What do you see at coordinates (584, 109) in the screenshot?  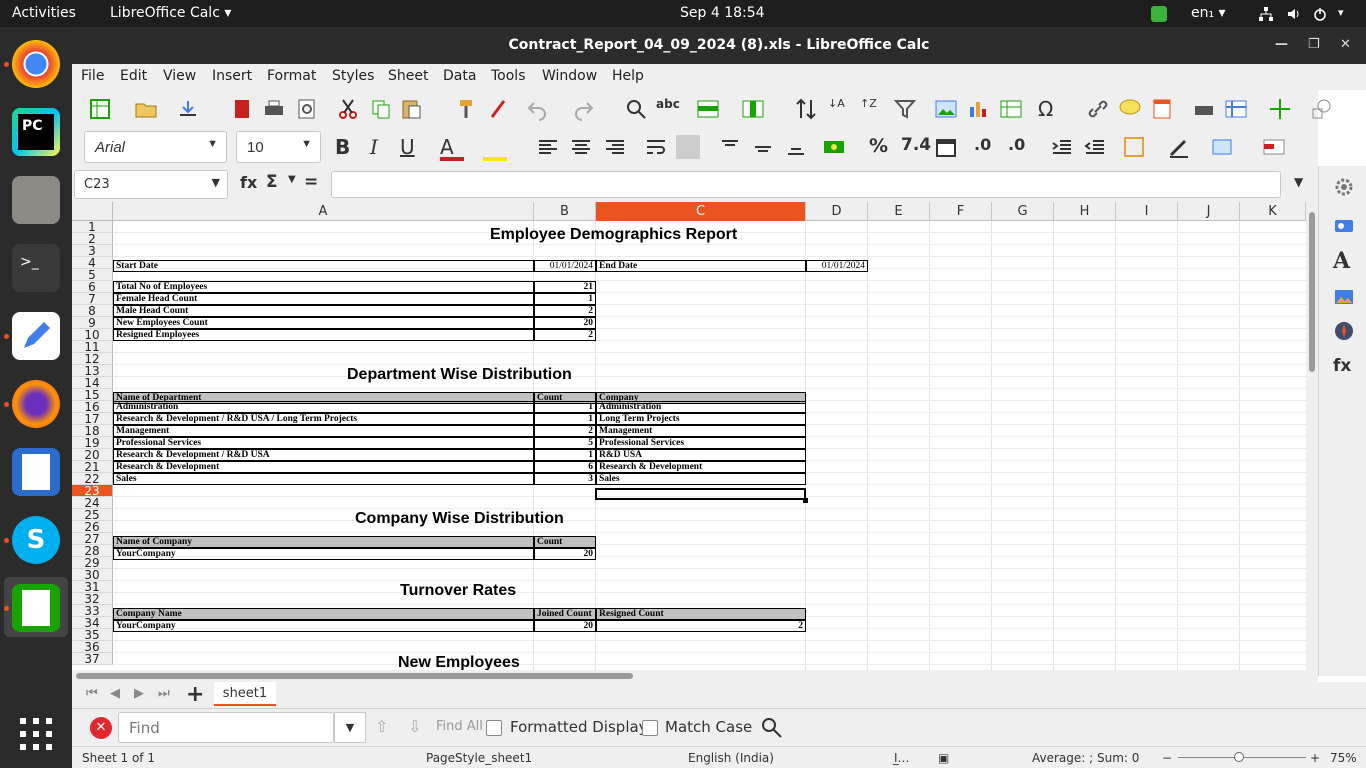 I see `redo-icon` at bounding box center [584, 109].